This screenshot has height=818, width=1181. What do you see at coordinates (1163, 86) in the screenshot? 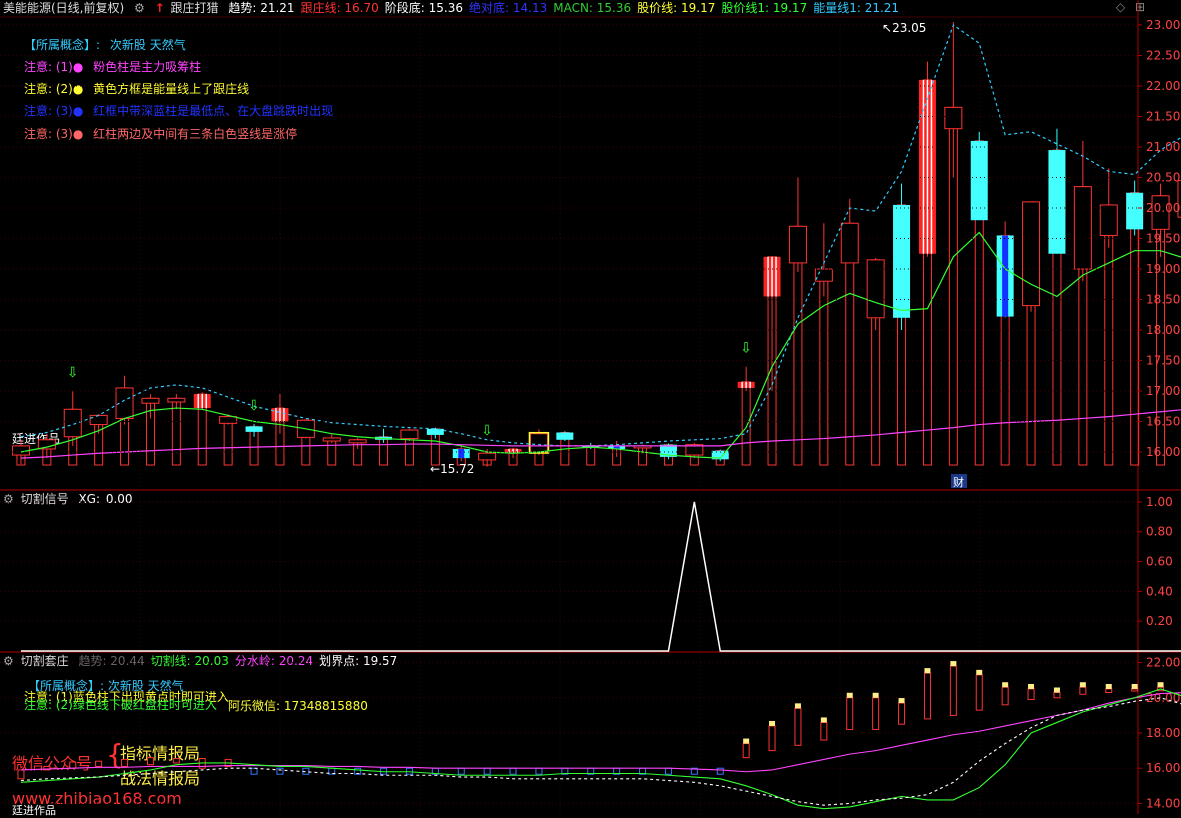
I see `price-tick-2: 22.00` at bounding box center [1163, 86].